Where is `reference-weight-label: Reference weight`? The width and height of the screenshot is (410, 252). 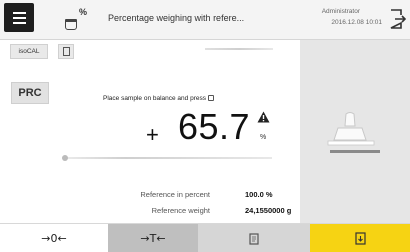
reference-weight-label: Reference weight is located at coordinates (180, 210).